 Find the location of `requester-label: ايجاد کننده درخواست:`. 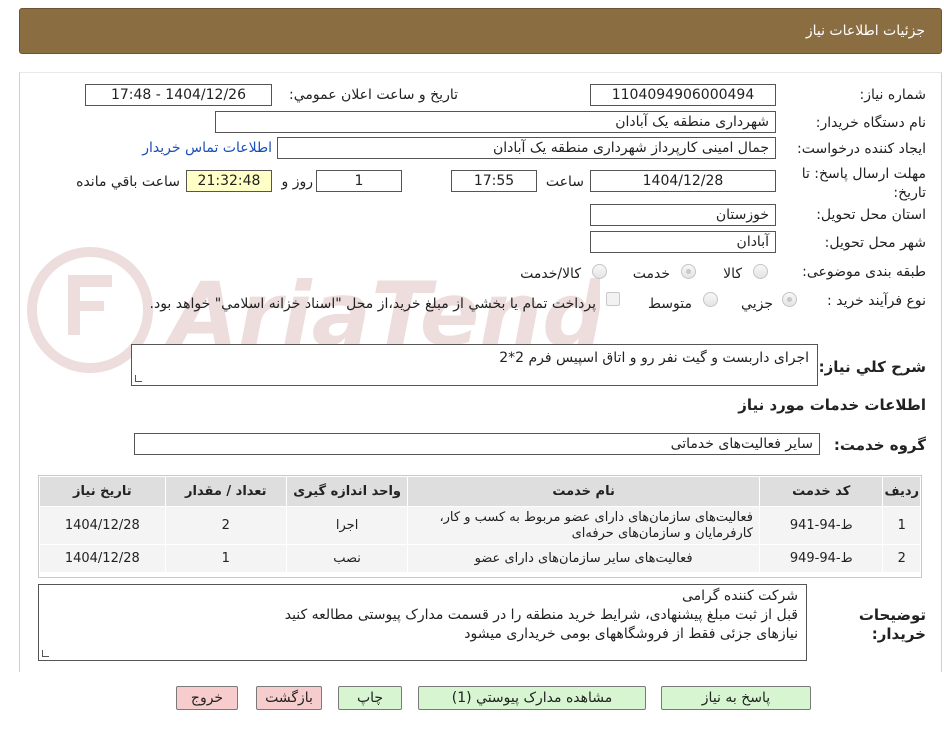

requester-label: ايجاد کننده درخواست: is located at coordinates (861, 149).